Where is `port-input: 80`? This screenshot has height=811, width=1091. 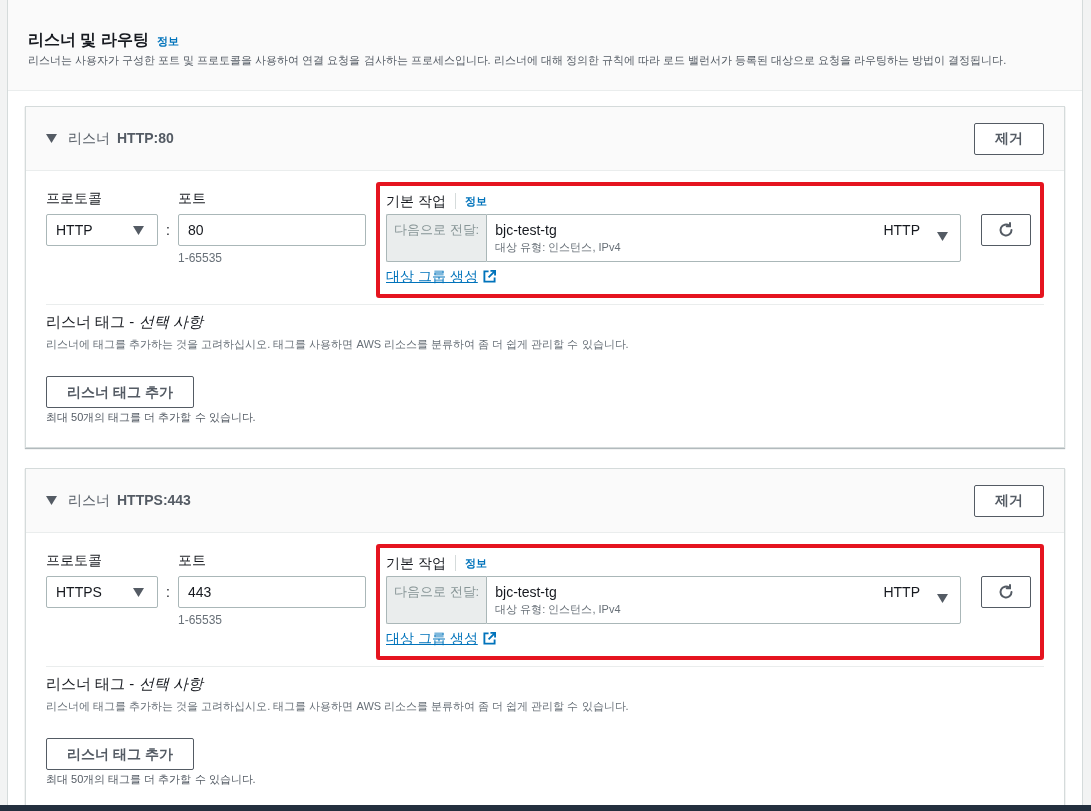
port-input: 80 is located at coordinates (272, 230).